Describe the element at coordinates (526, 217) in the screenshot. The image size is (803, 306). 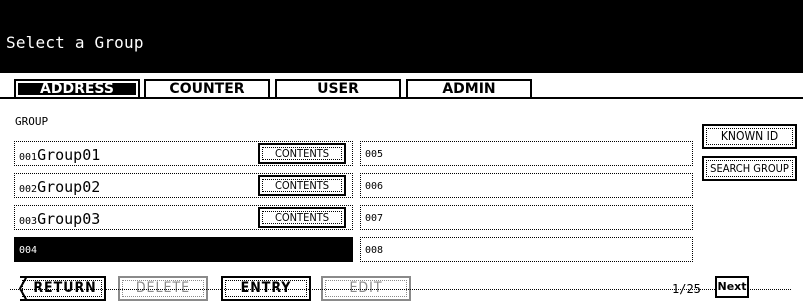
I see `group-row-007: 007` at that location.